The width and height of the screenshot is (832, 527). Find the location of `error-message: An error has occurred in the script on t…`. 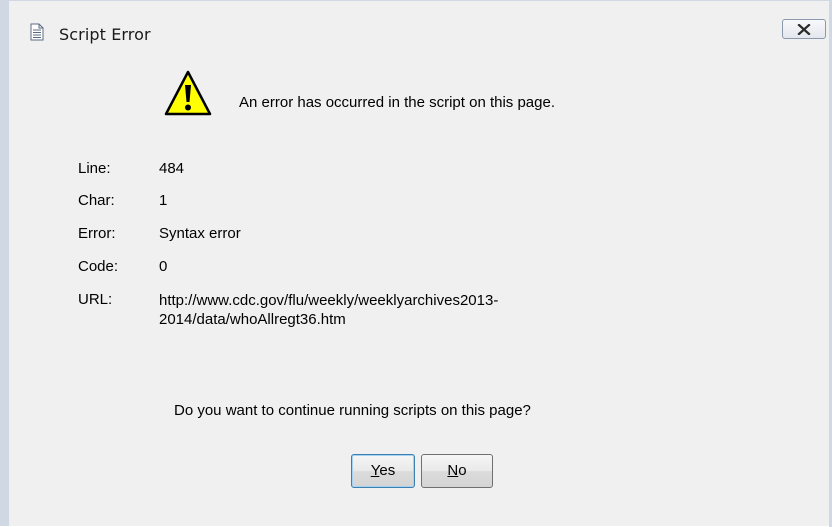

error-message: An error has occurred in the script on t… is located at coordinates (397, 102).